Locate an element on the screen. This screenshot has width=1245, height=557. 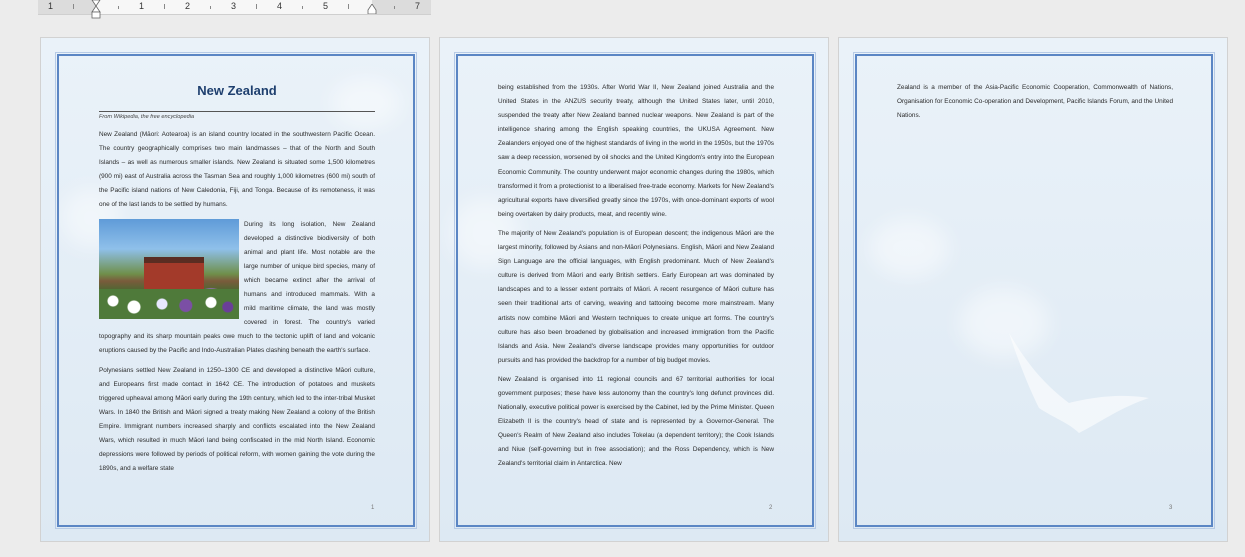
page-number: 3 is located at coordinates (1171, 508).